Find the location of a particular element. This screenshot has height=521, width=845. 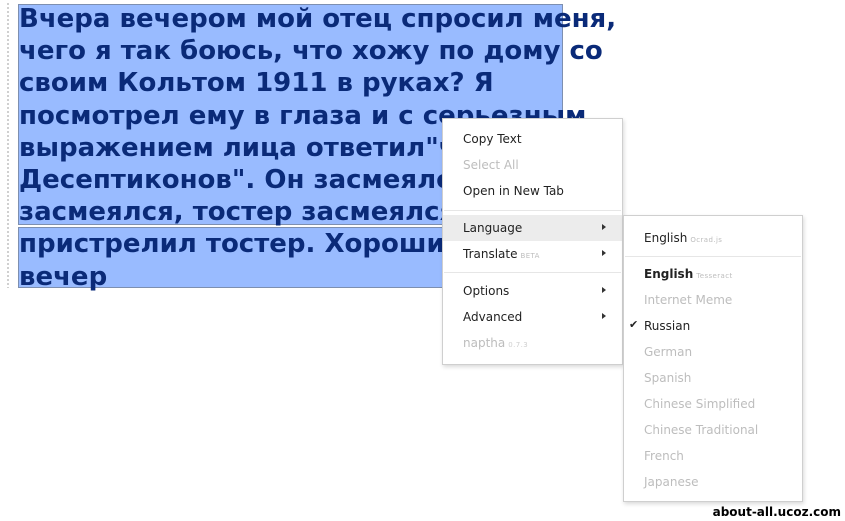

menu-item-label: Options is located at coordinates (486, 291).